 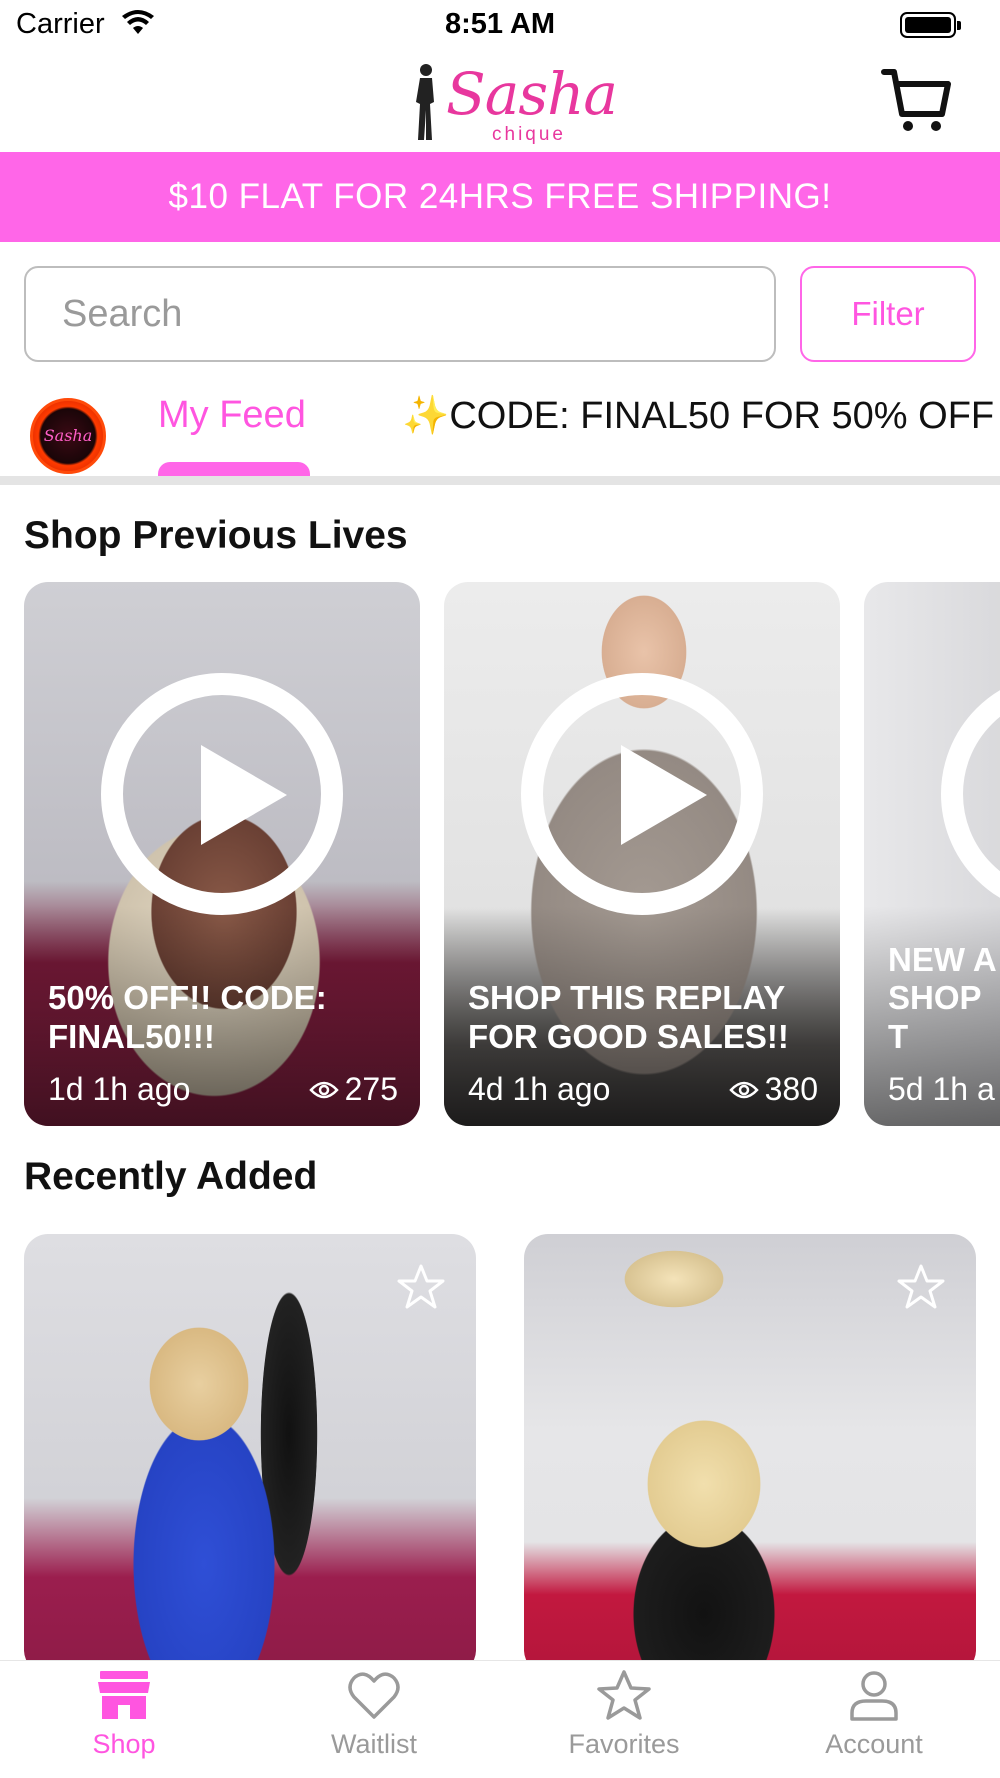 What do you see at coordinates (874, 1723) in the screenshot?
I see `tab-account: Account` at bounding box center [874, 1723].